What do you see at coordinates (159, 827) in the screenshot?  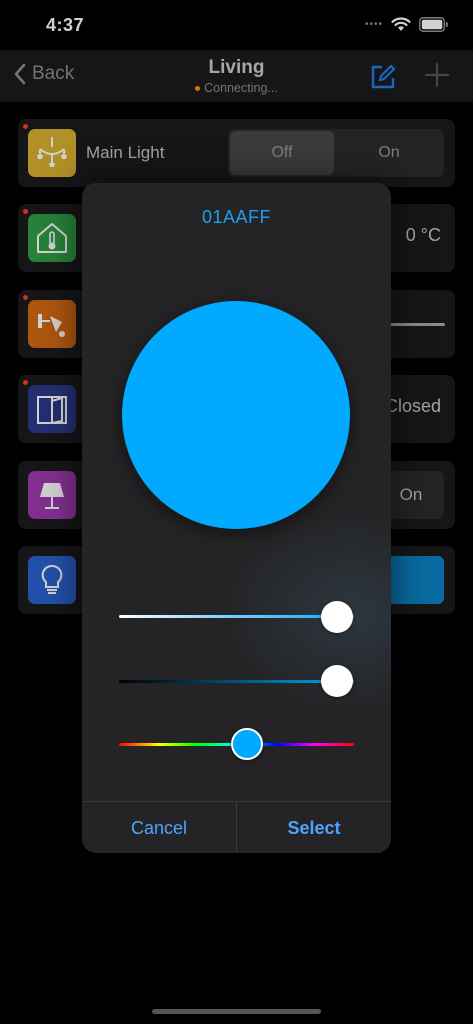 I see `cancel-button: Cancel` at bounding box center [159, 827].